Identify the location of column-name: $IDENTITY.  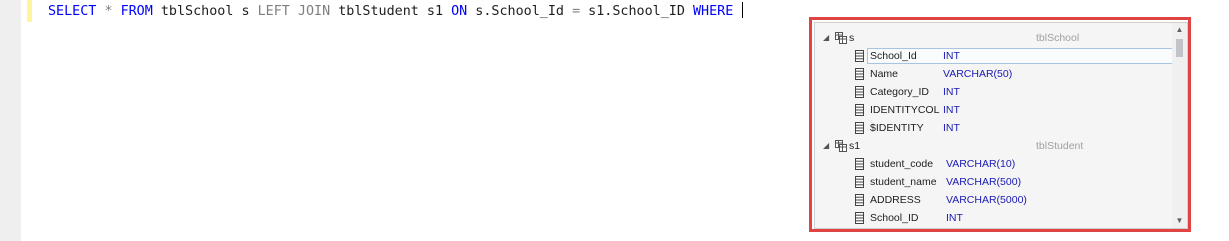
(897, 128).